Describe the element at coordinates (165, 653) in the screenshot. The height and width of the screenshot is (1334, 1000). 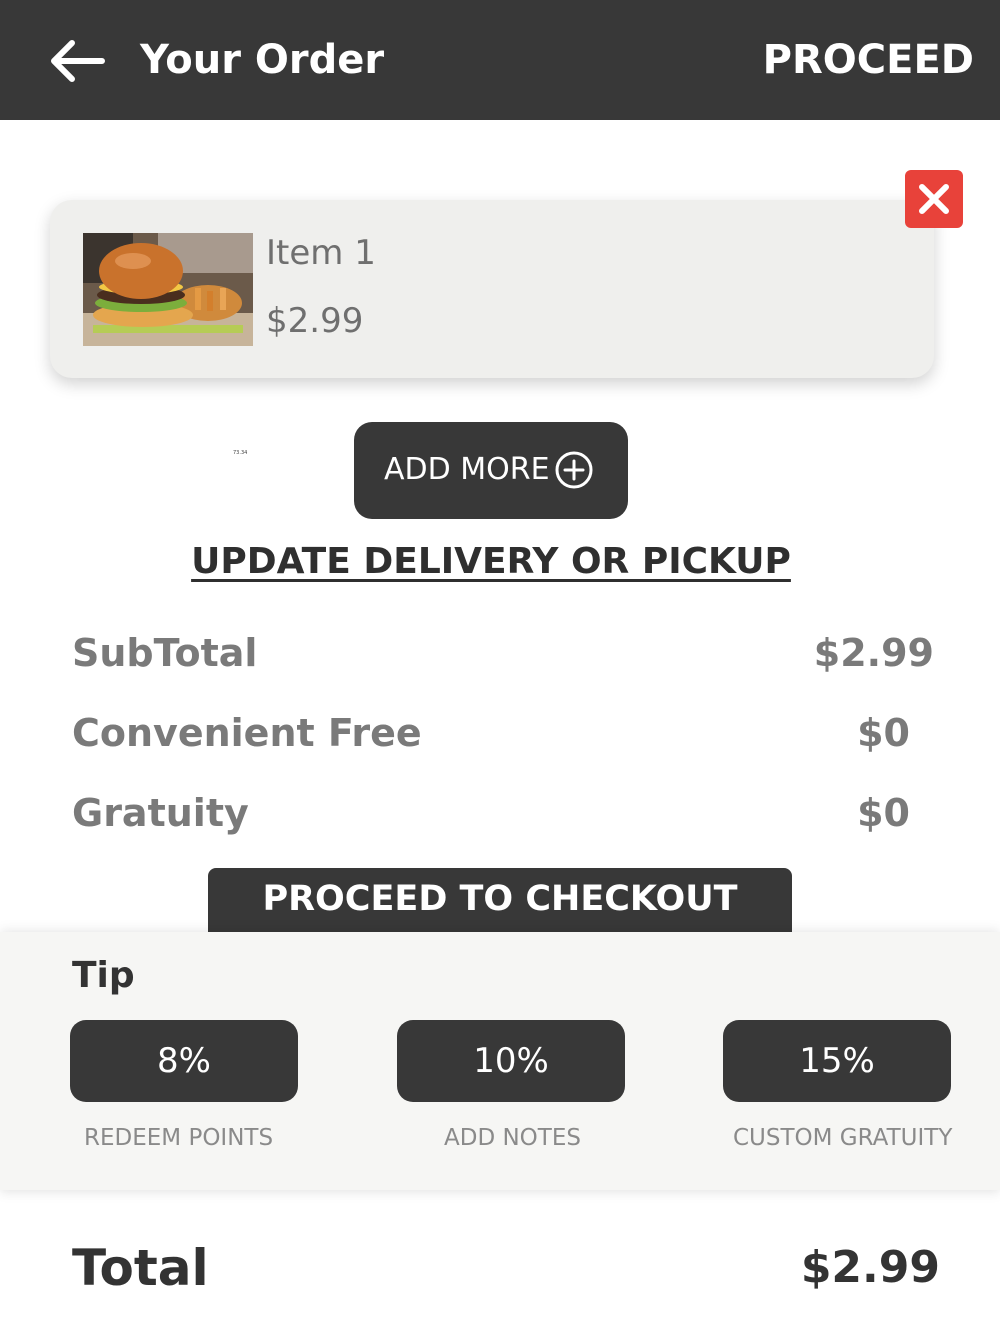
I see `subtotal-label: SubTotal` at that location.